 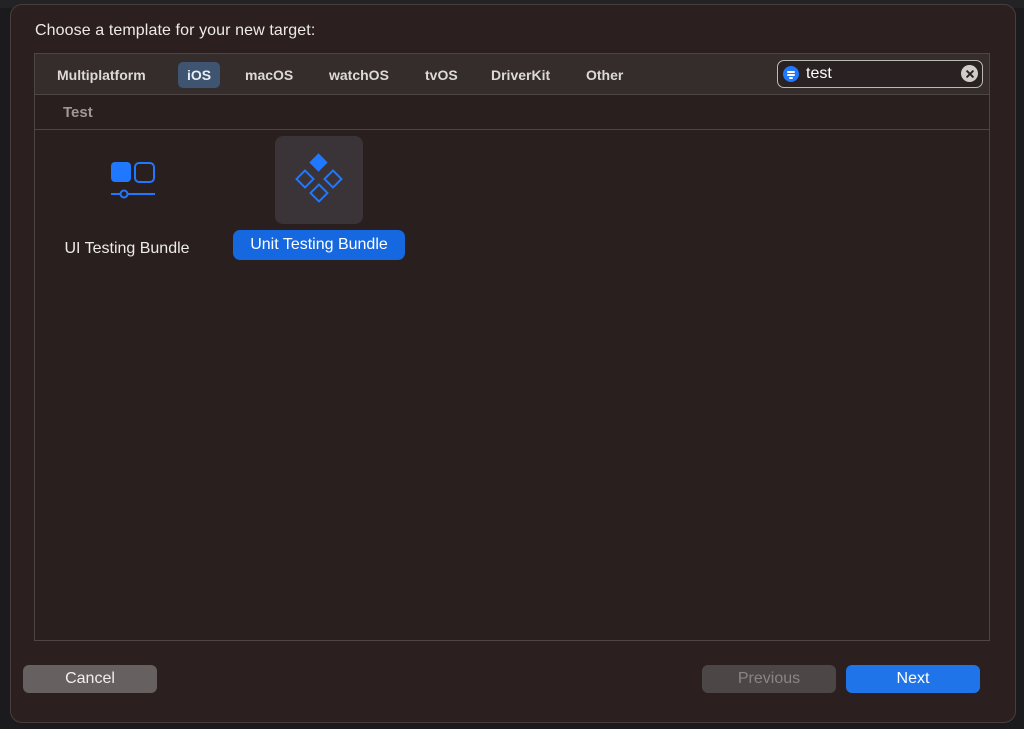 What do you see at coordinates (876, 74) in the screenshot?
I see `search-input` at bounding box center [876, 74].